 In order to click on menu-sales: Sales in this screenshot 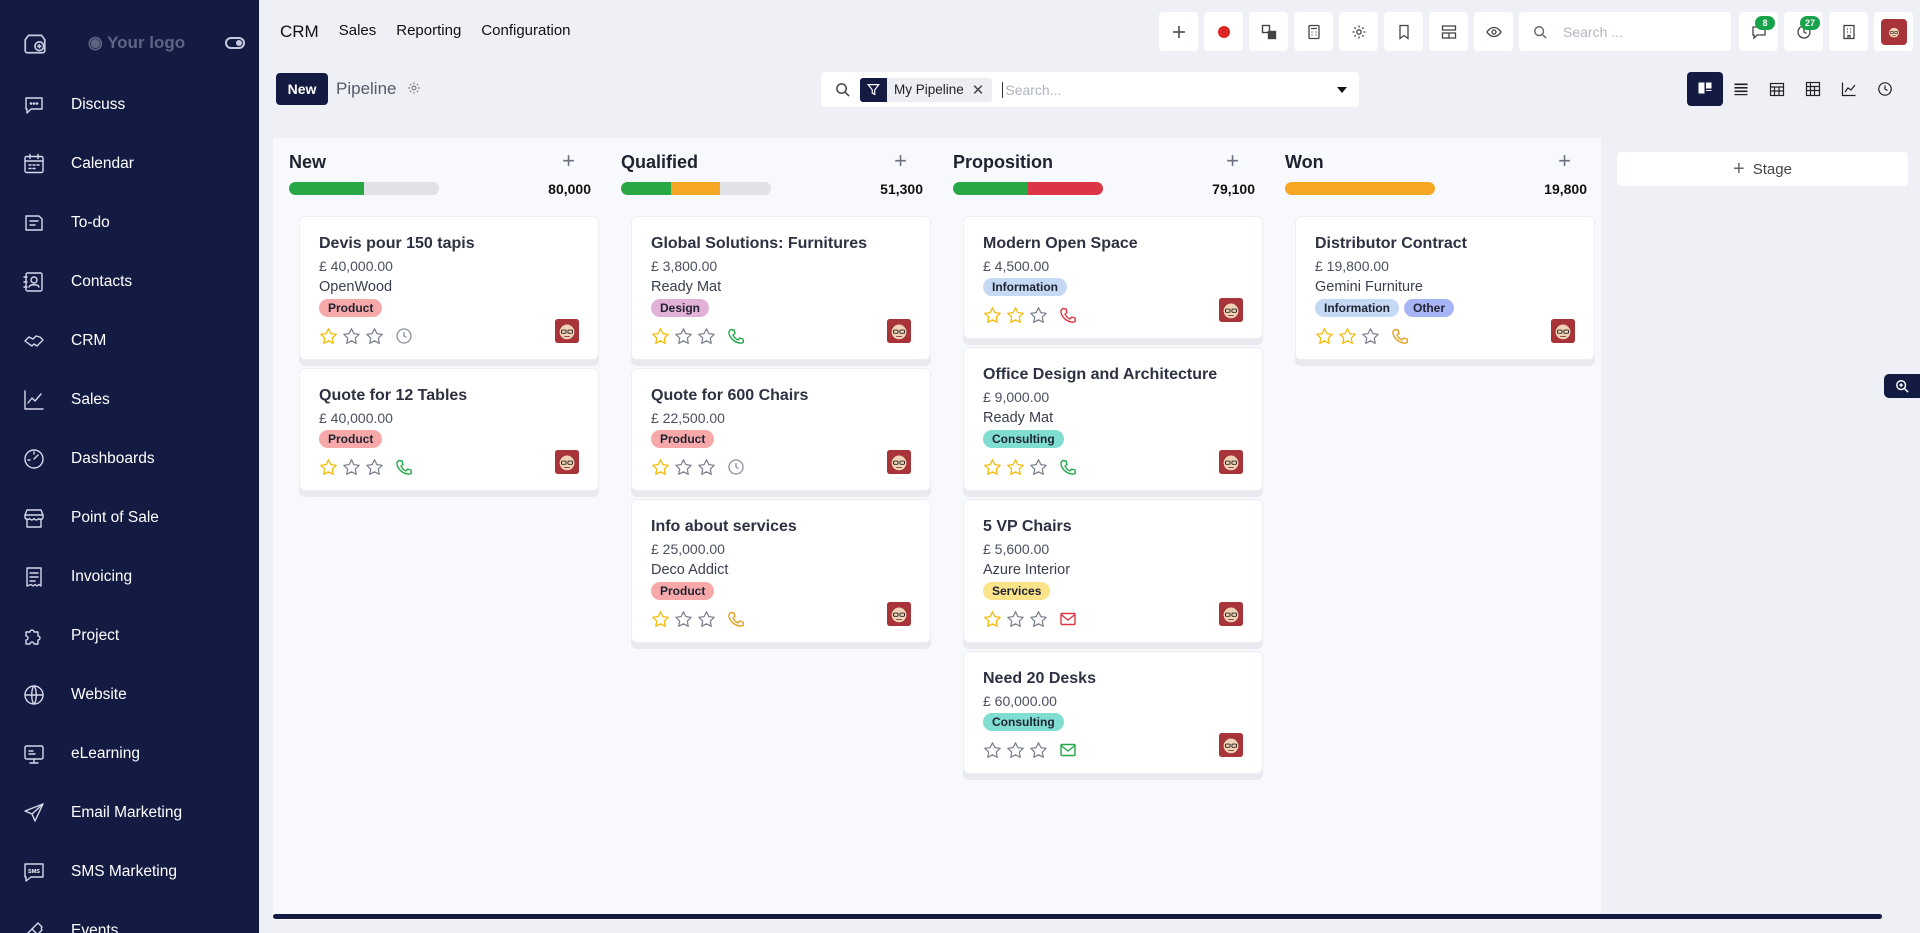, I will do `click(358, 32)`.